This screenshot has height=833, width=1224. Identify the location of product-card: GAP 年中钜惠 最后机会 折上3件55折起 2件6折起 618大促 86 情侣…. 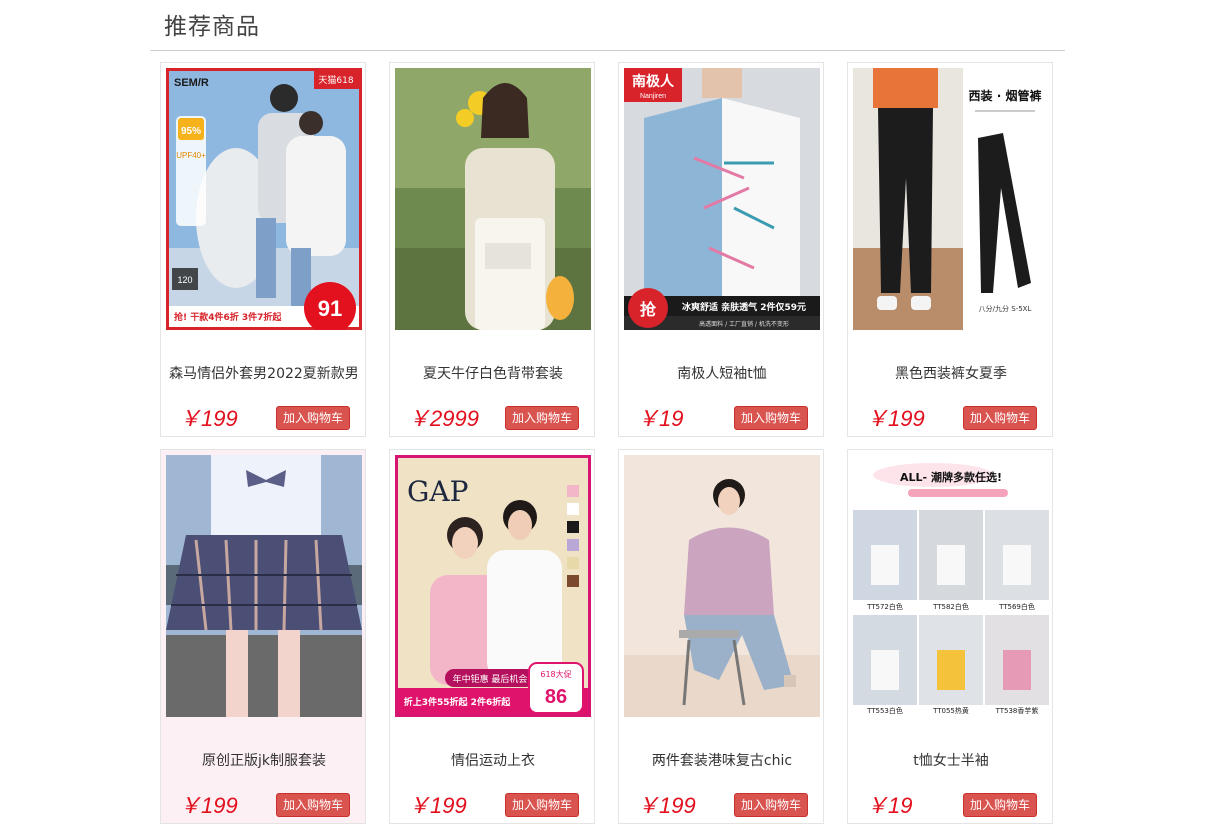
(492, 636).